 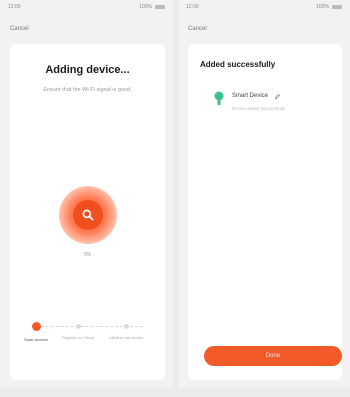 I want to click on step-label: Register on Cloud, so click(x=78, y=337).